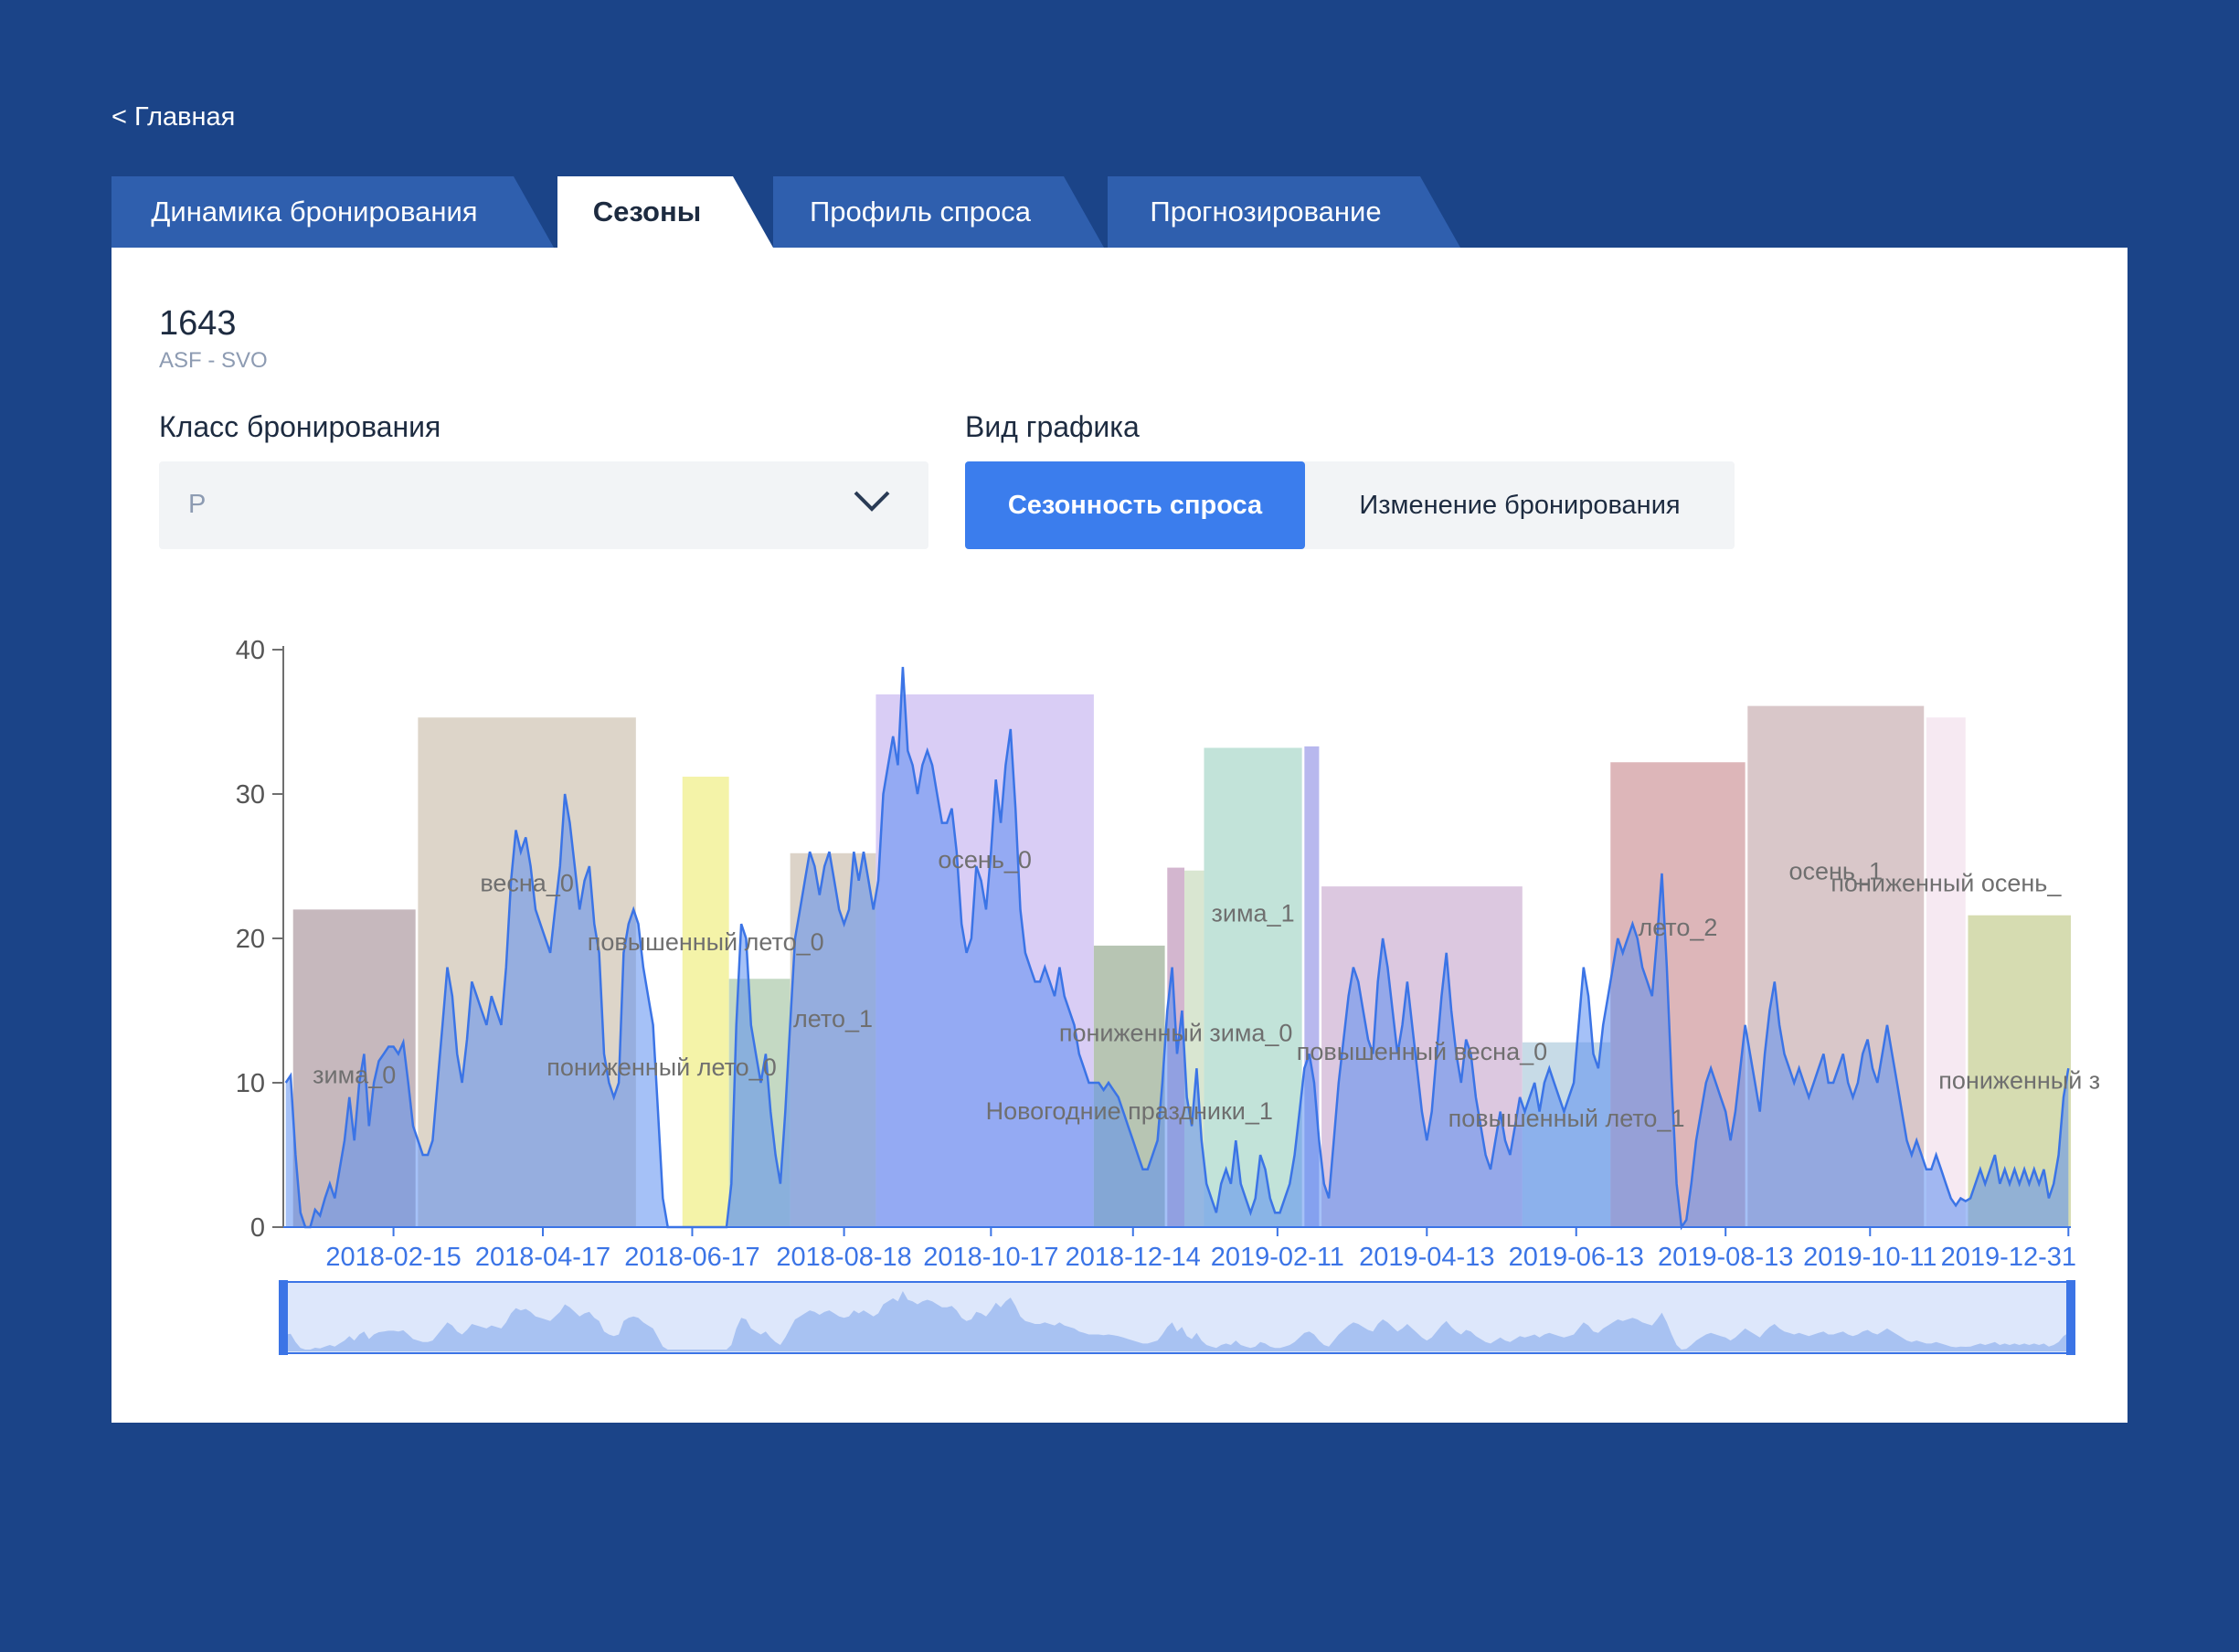  Describe the element at coordinates (542, 1258) in the screenshot. I see `x-tick-label: 2018-04-17` at that location.